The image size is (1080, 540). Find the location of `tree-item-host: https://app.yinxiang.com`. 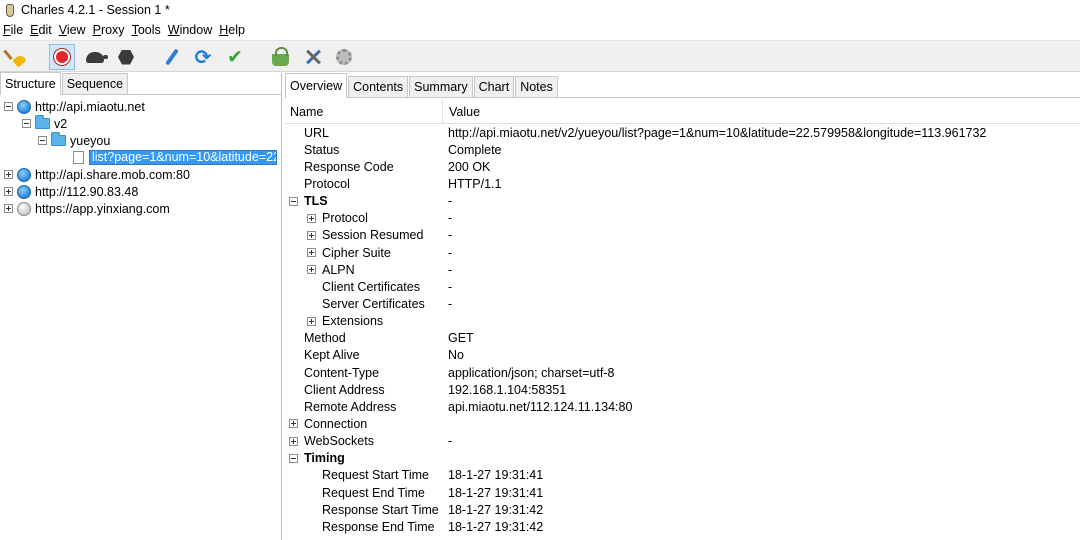

tree-item-host: https://app.yinxiang.com is located at coordinates (140, 208).